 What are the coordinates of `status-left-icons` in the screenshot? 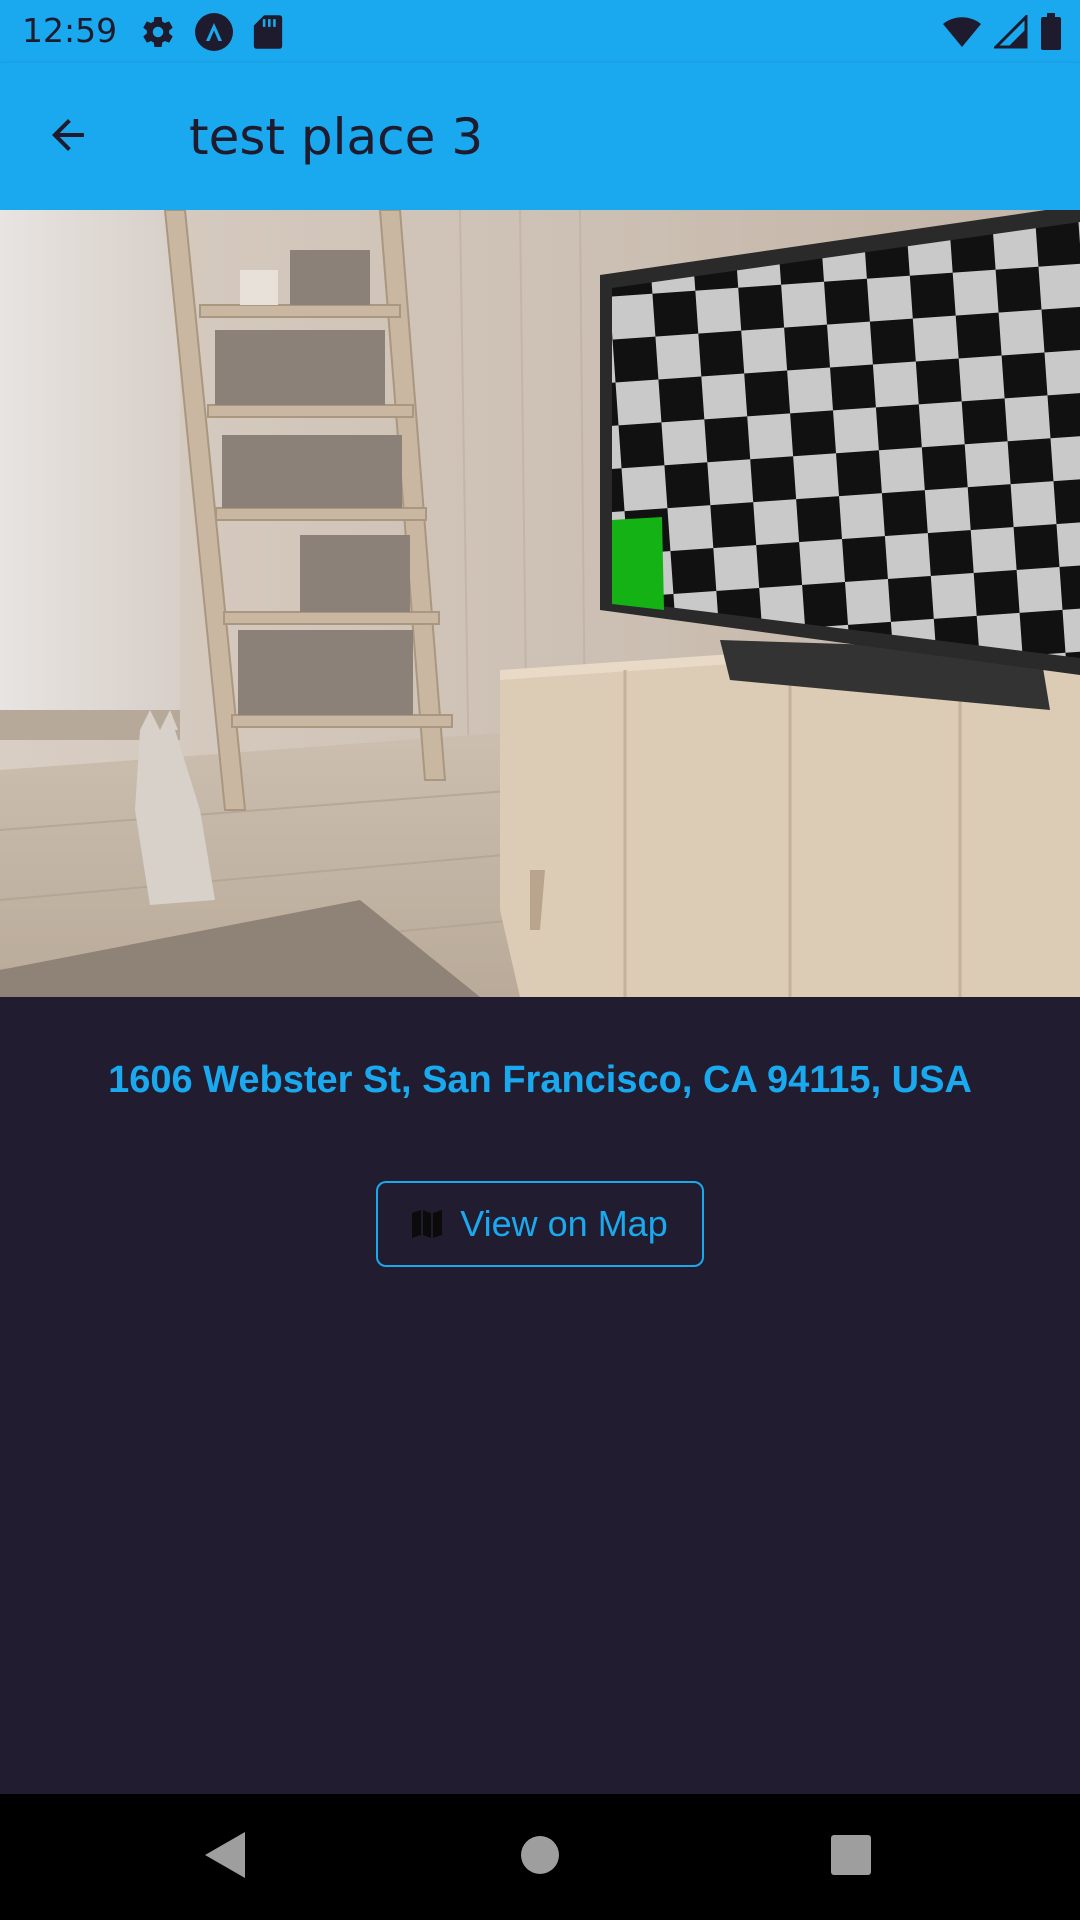 It's located at (212, 32).